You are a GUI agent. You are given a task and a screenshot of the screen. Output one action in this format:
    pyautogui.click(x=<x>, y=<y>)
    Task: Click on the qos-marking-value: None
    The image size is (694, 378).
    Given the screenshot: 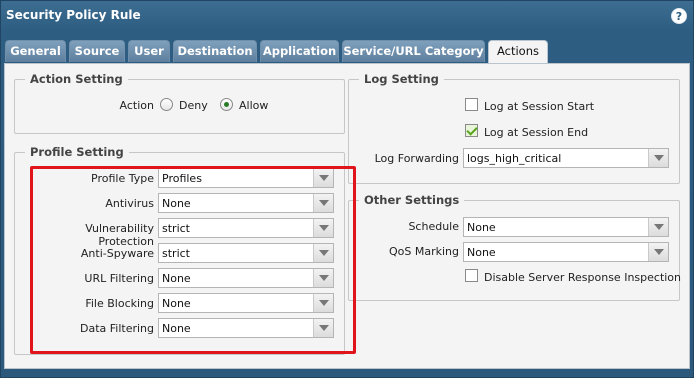 What is the action you would take?
    pyautogui.click(x=481, y=252)
    